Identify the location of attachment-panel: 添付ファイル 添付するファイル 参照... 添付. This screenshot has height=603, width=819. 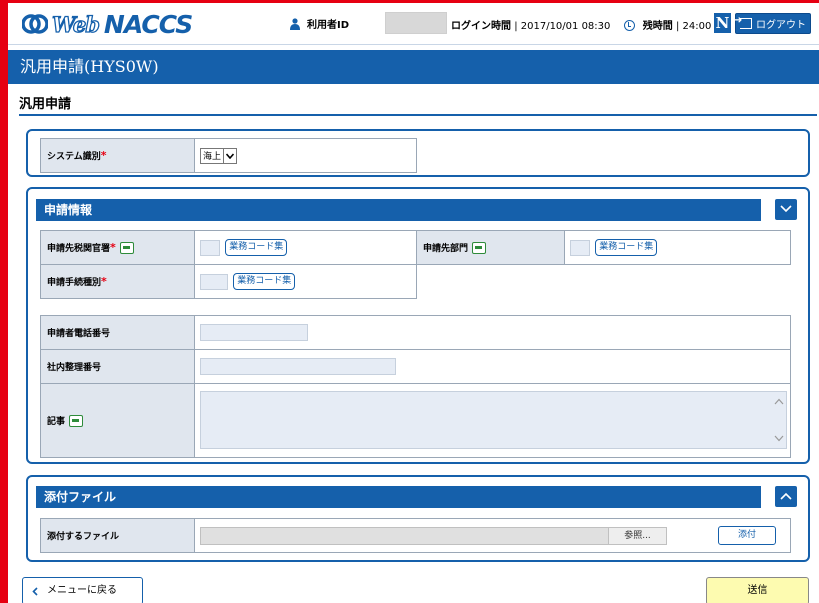
(418, 518).